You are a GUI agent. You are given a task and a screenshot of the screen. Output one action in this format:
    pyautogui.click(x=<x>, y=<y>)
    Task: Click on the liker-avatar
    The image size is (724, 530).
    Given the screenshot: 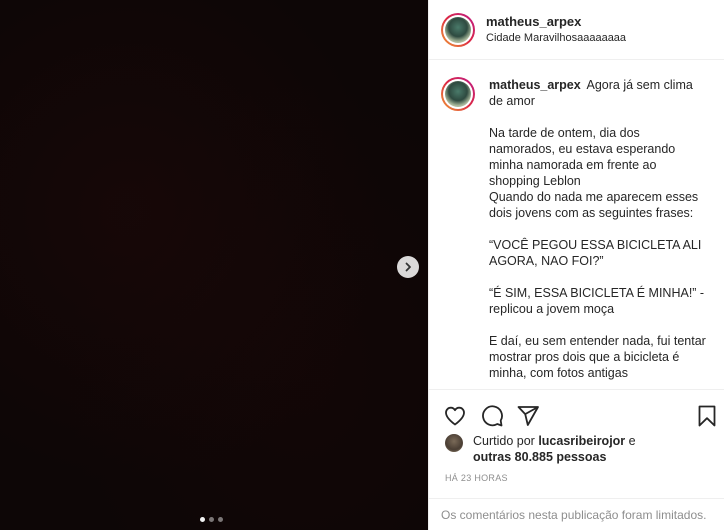 What is the action you would take?
    pyautogui.click(x=454, y=443)
    